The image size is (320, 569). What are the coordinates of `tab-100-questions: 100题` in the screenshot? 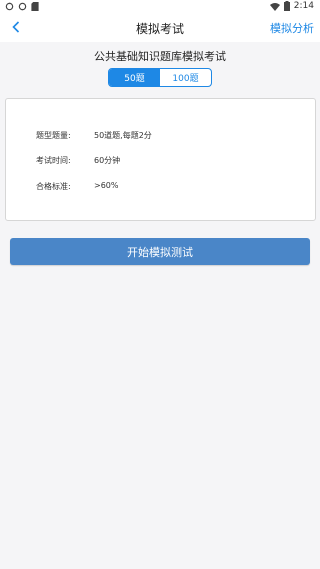 It's located at (185, 77).